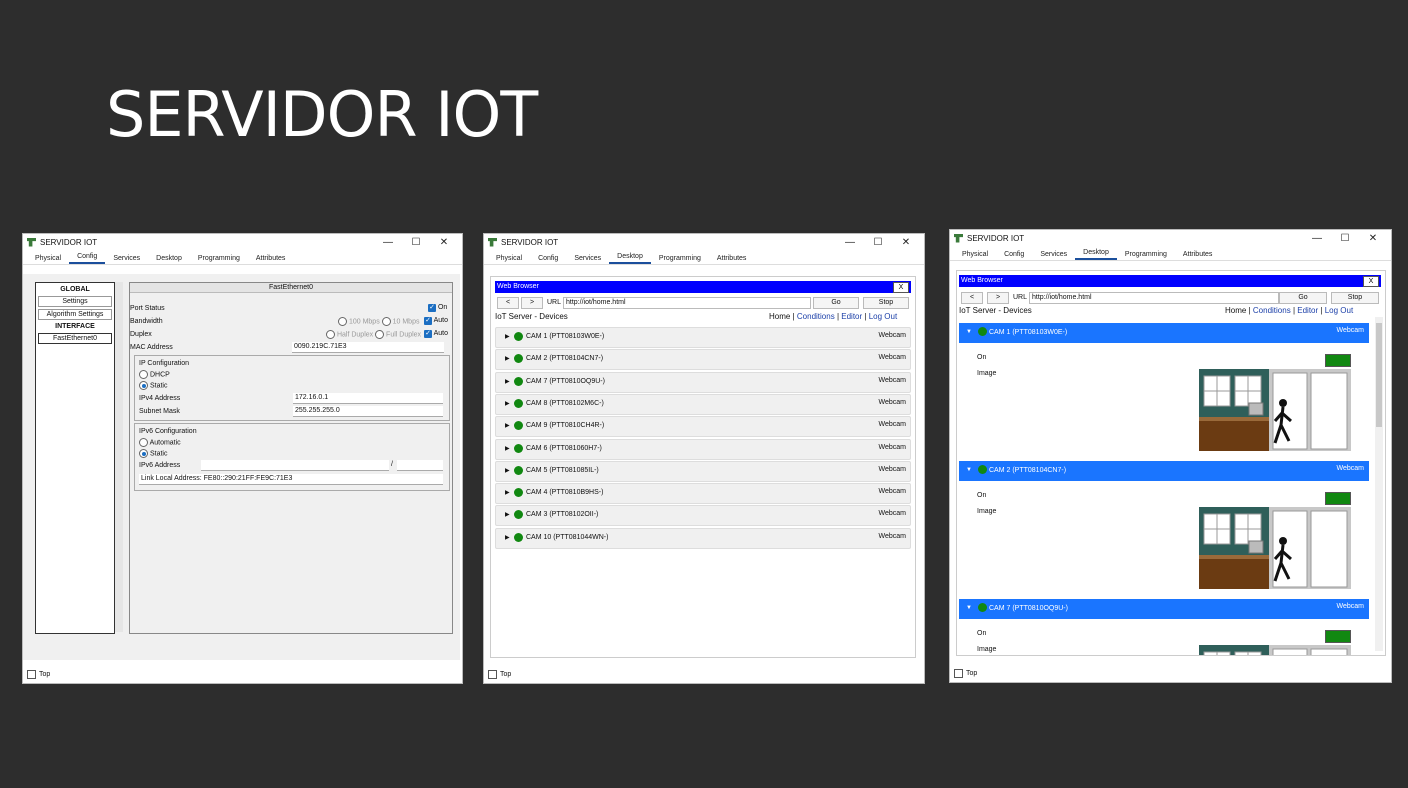 This screenshot has height=788, width=1408. What do you see at coordinates (1164, 471) in the screenshot?
I see `camera-header: ▼ CAM 2 (PTT08104CN7-) Webcam` at bounding box center [1164, 471].